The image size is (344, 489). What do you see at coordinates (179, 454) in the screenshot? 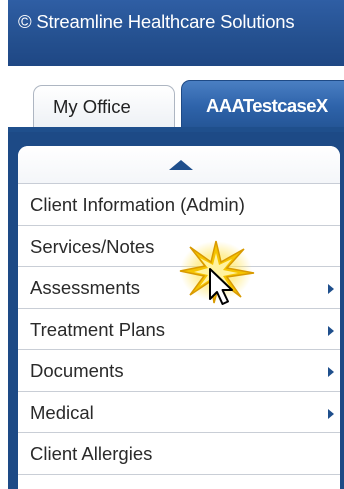
I see `menu-item-client-allergies: Client Allergies` at bounding box center [179, 454].